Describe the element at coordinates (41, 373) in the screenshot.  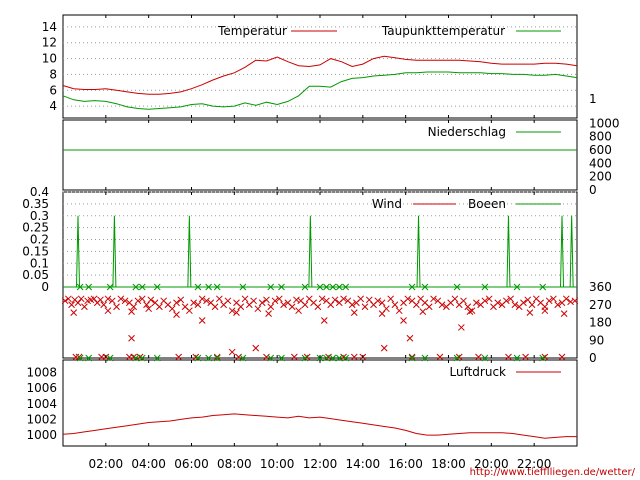
I see `pressure-ytick-label: 1008` at that location.